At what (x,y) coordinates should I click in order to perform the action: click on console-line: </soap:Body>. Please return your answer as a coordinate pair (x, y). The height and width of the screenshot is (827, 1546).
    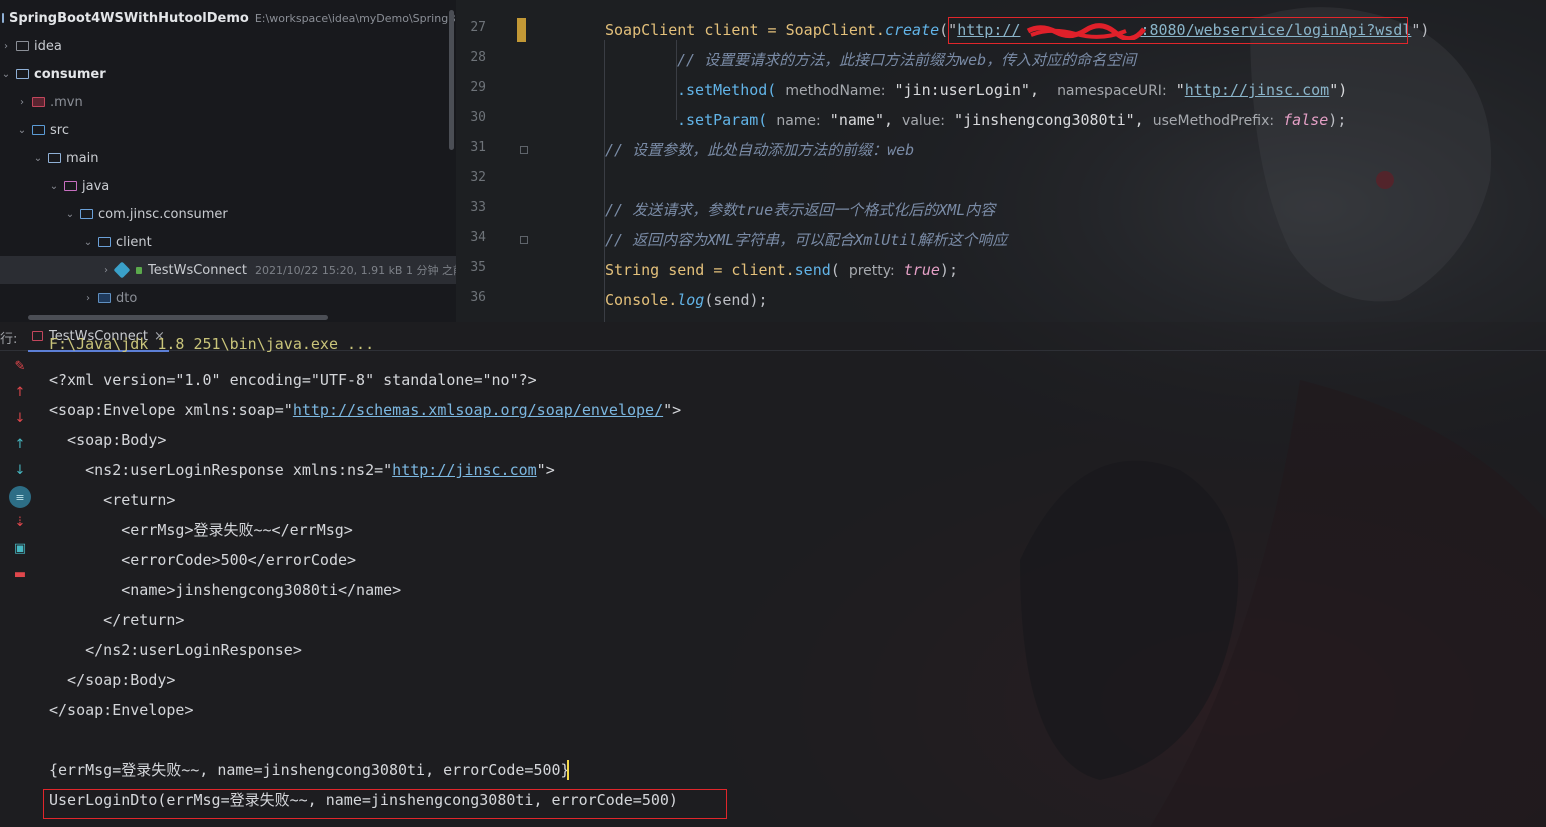
    Looking at the image, I should click on (112, 680).